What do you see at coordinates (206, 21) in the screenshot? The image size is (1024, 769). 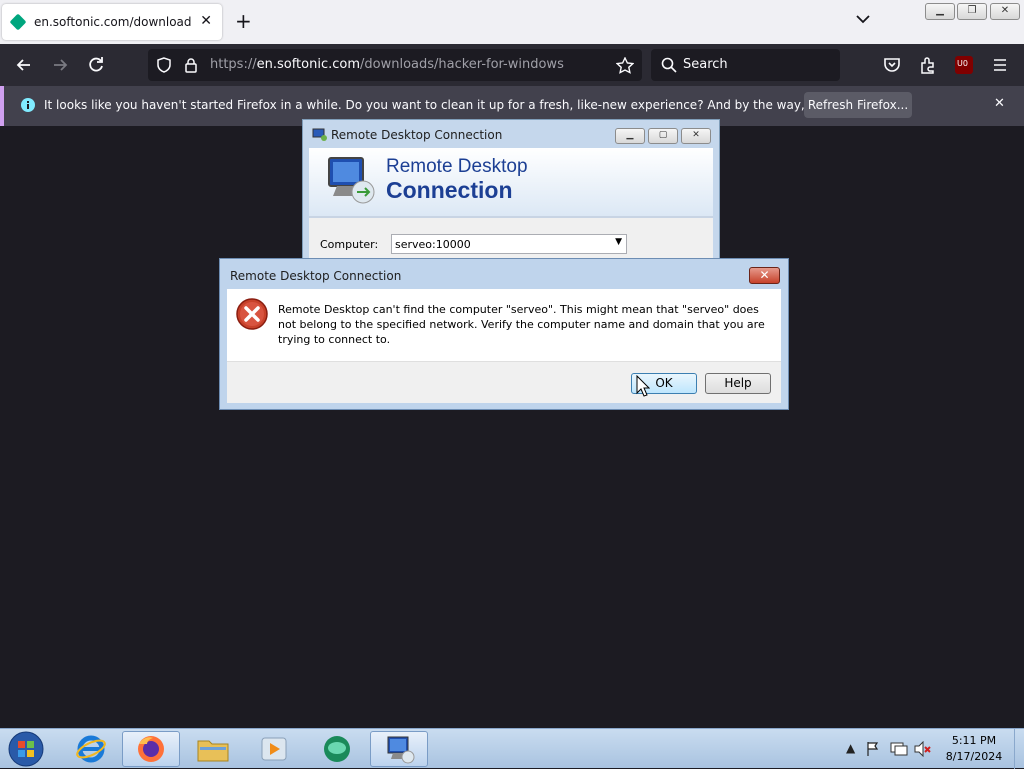 I see `tab-close-icon: ✕` at bounding box center [206, 21].